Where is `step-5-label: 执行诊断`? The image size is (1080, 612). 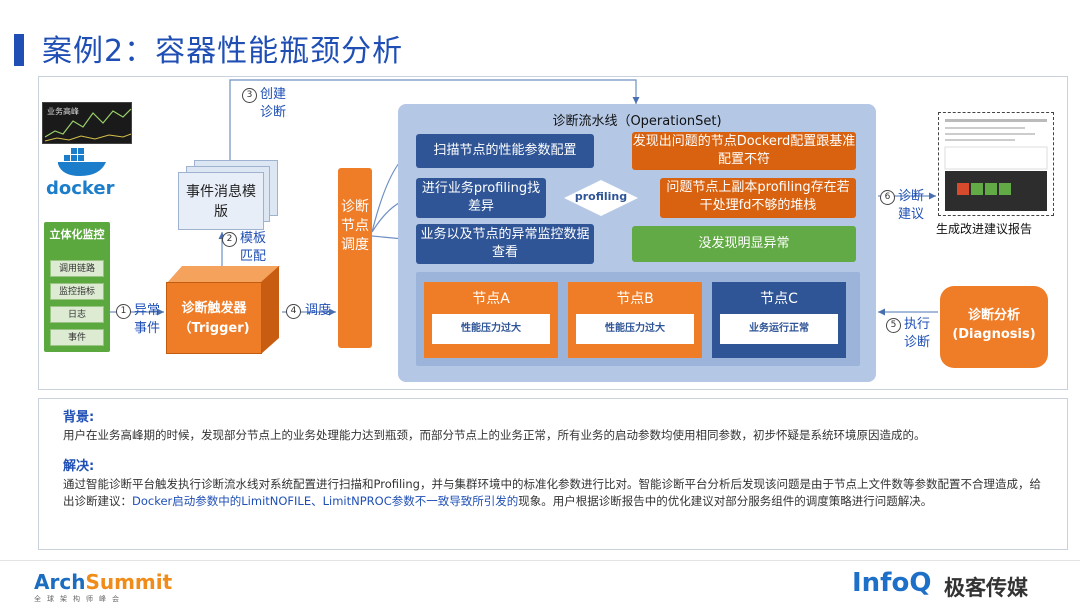
step-5-label: 执行诊断 is located at coordinates (917, 333).